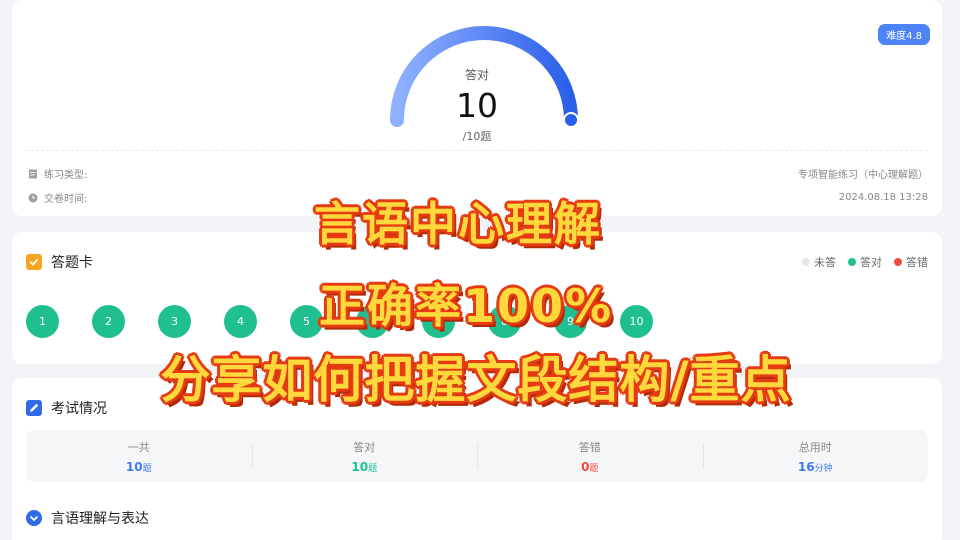 The height and width of the screenshot is (540, 960). What do you see at coordinates (477, 150) in the screenshot?
I see `divider` at bounding box center [477, 150].